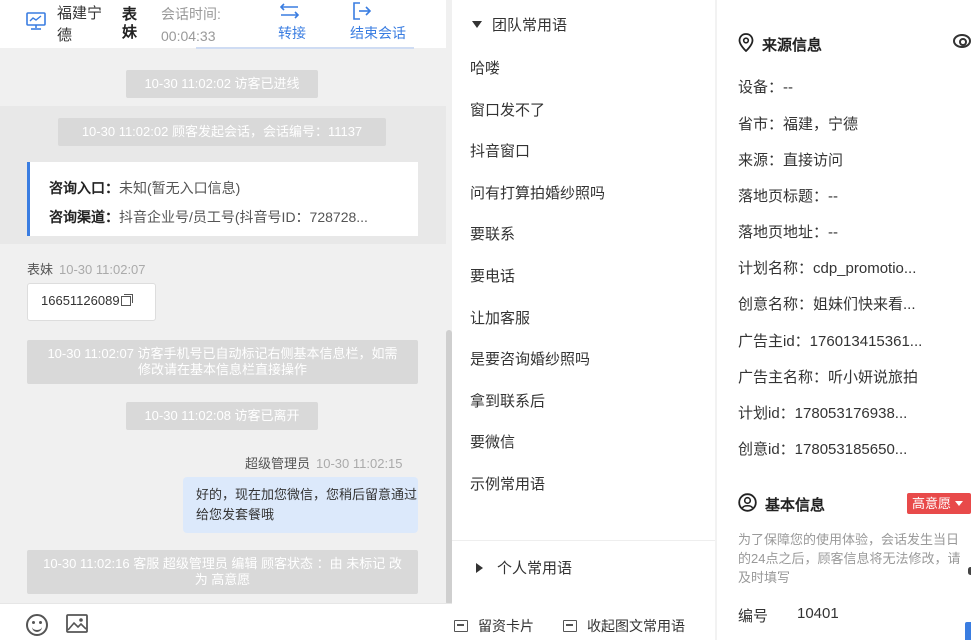 The width and height of the screenshot is (971, 640). I want to click on phrase-item: 哈喽, so click(485, 67).